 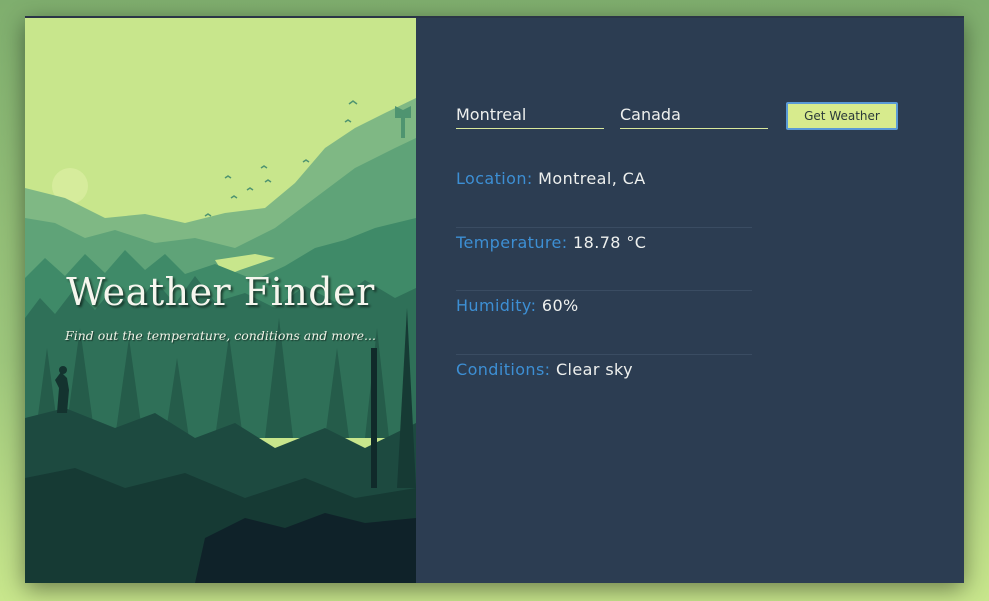 What do you see at coordinates (512, 242) in the screenshot?
I see `temperature-label: Temperature:` at bounding box center [512, 242].